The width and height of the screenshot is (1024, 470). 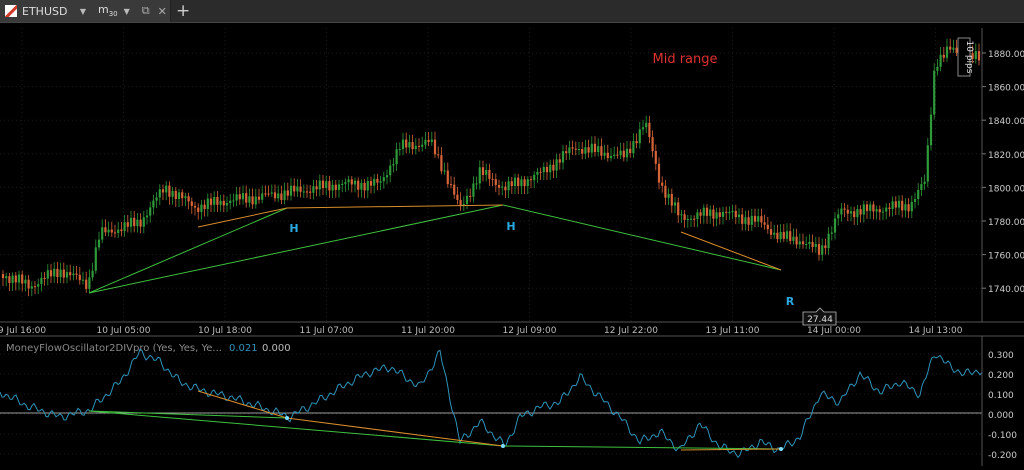 I want to click on tab-symbol: ETHUSD ▼, so click(x=46, y=11).